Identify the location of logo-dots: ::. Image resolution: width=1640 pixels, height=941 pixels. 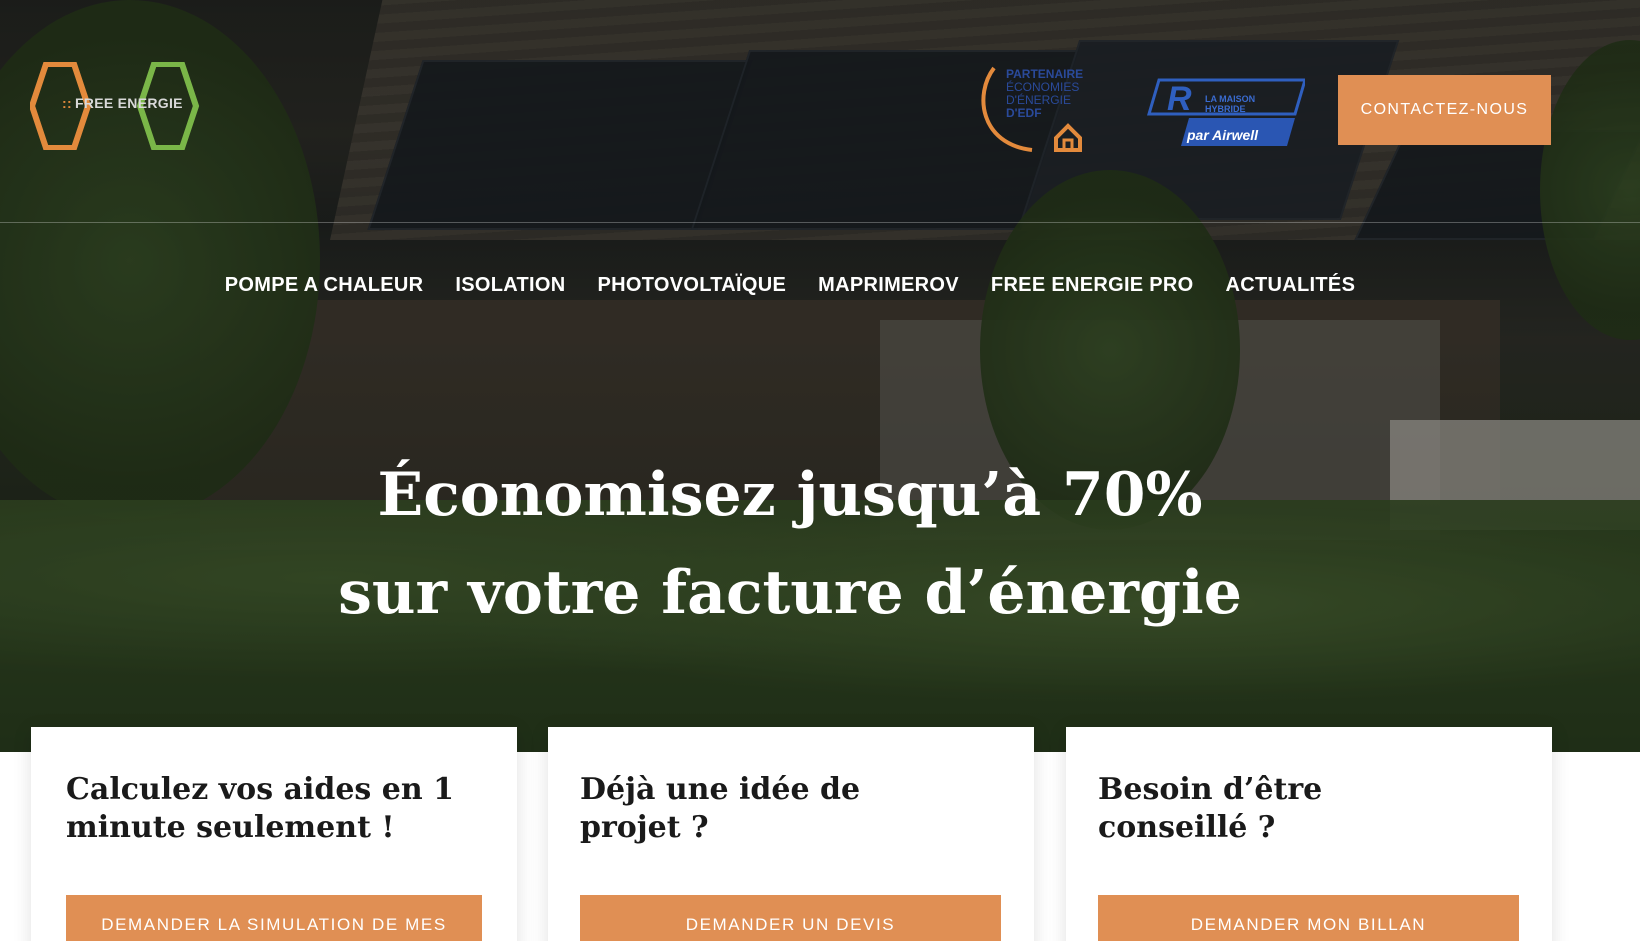
(67, 103).